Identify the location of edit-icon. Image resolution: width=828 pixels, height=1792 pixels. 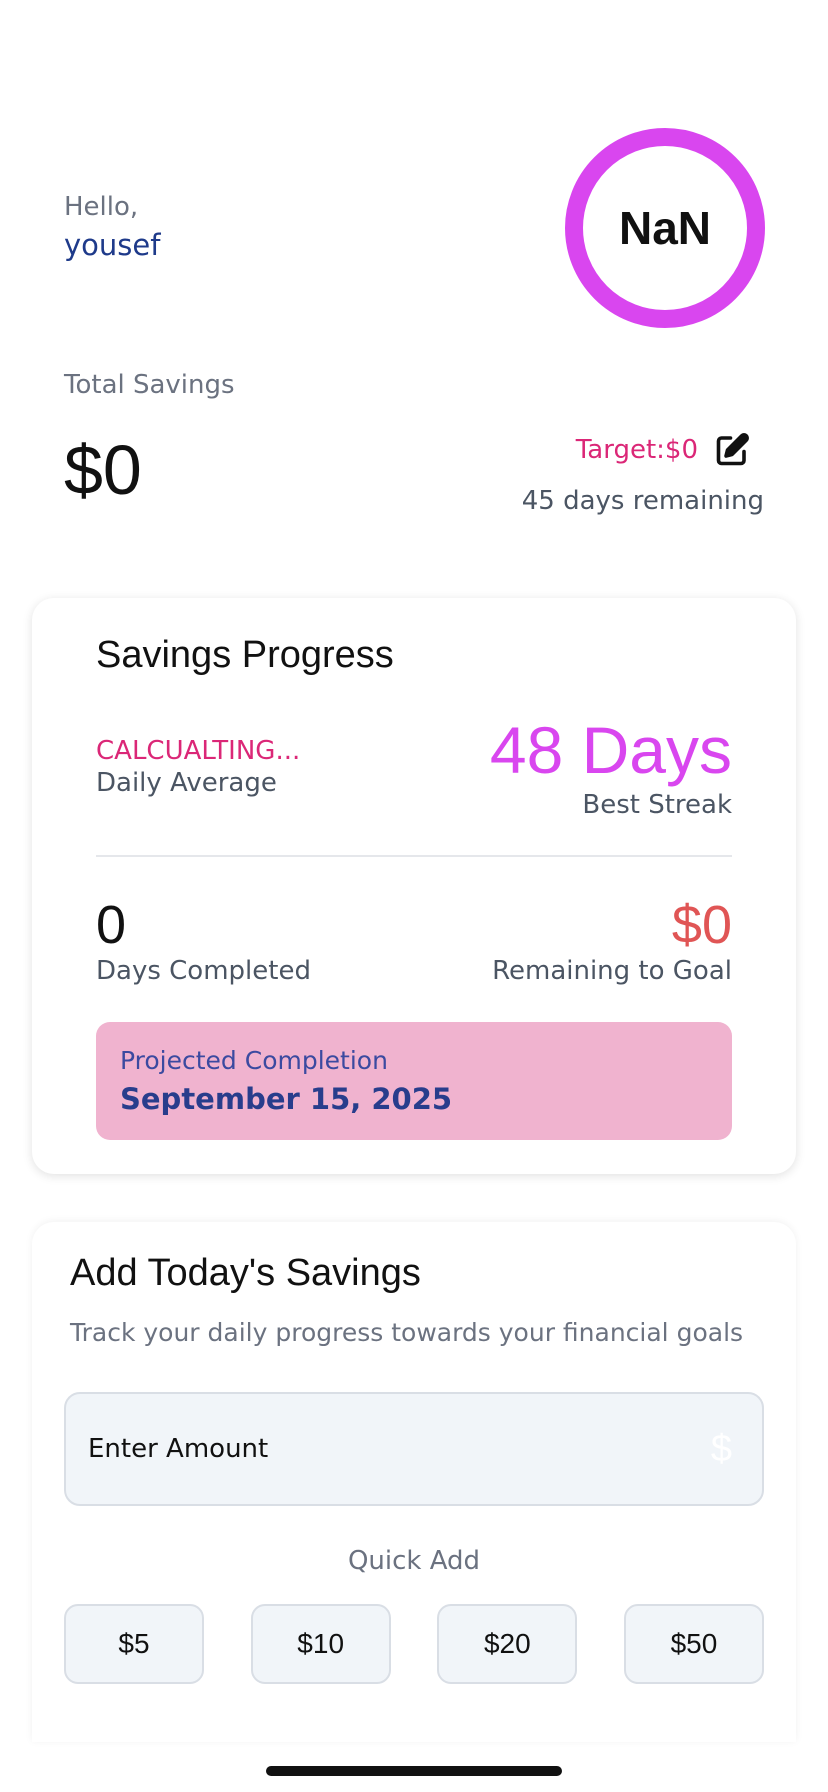
(732, 450).